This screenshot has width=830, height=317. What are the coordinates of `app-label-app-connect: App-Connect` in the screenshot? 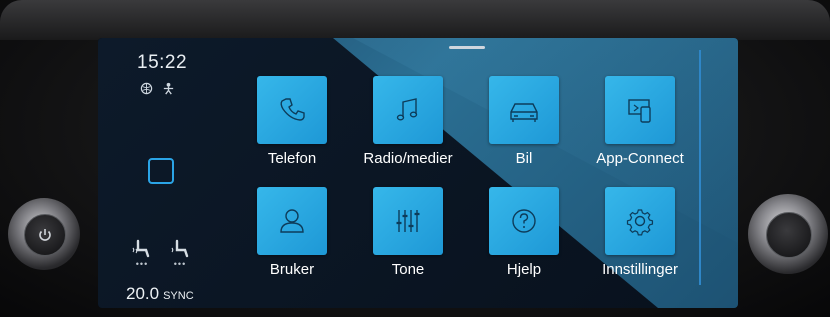 It's located at (640, 158).